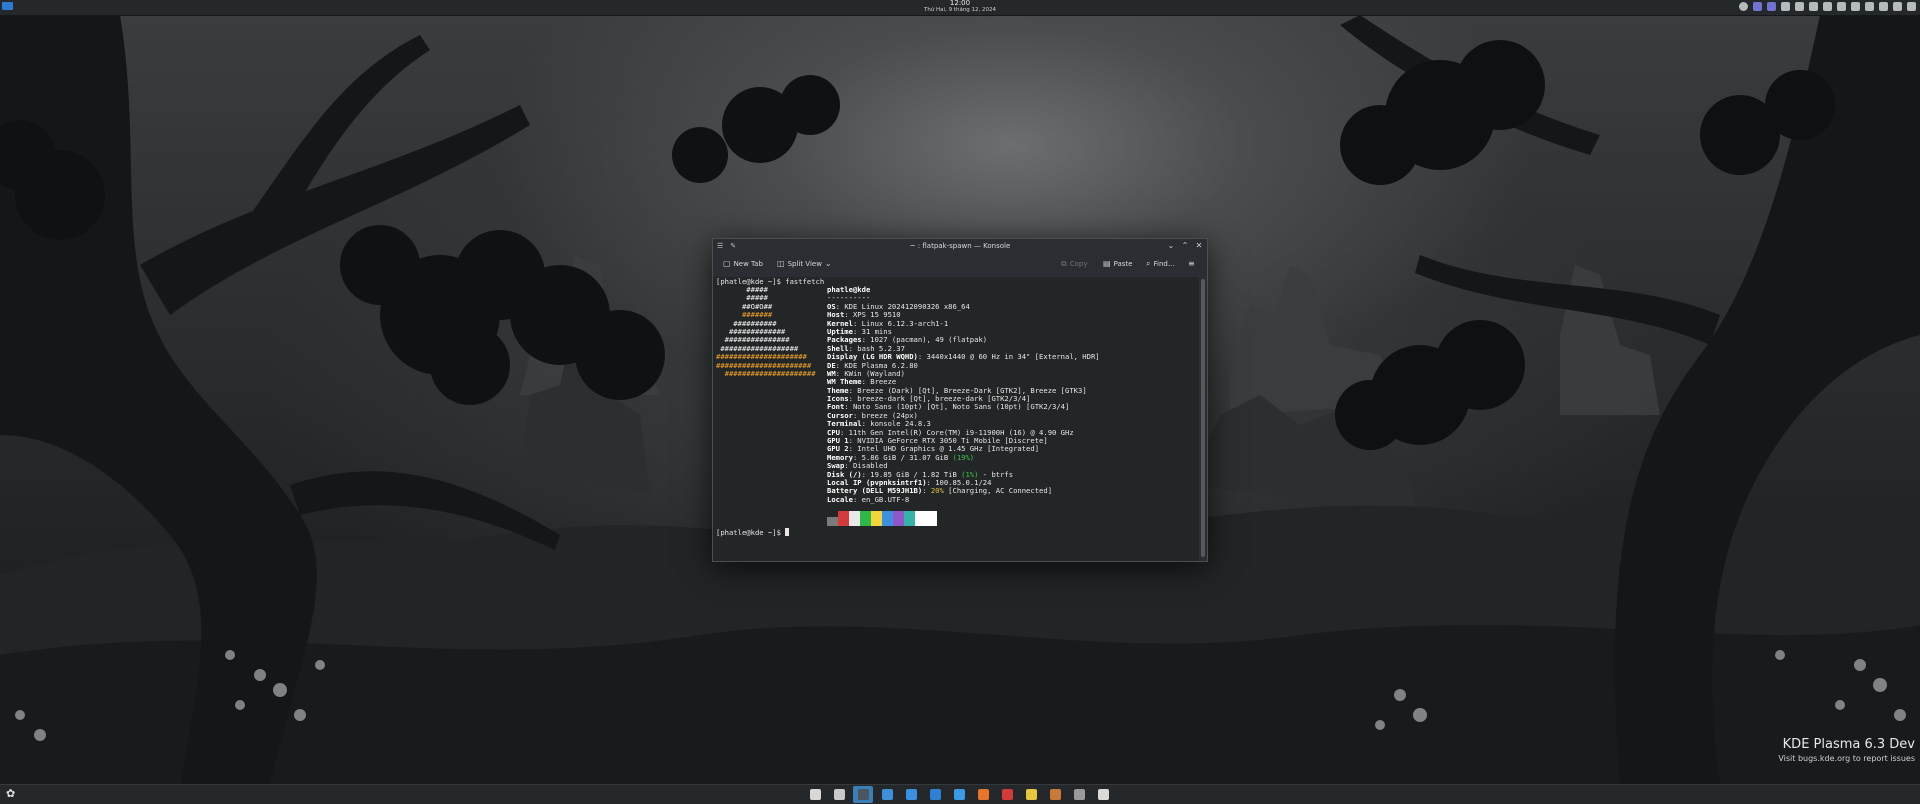 The image size is (1920, 804). Describe the element at coordinates (885, 499) in the screenshot. I see `info-value: en_GB.UTF-8` at that location.